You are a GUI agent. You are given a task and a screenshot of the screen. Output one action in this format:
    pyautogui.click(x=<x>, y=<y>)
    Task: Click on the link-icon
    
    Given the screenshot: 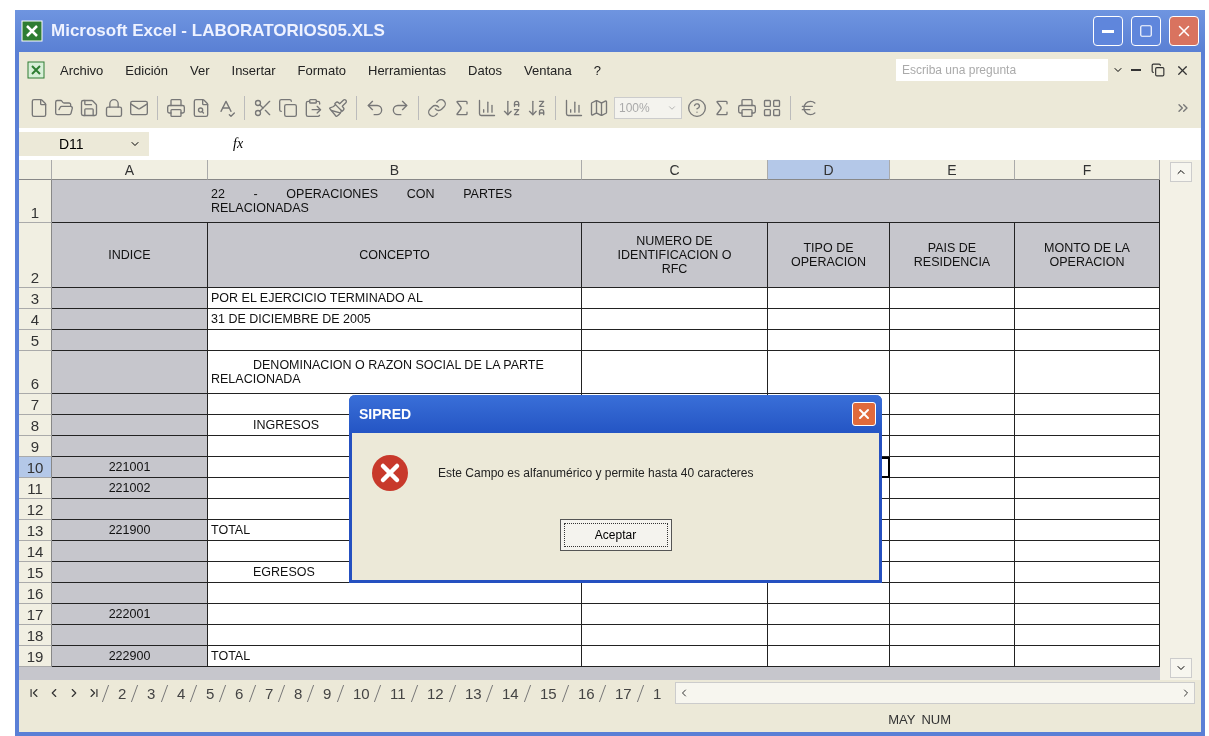 What is the action you would take?
    pyautogui.click(x=437, y=108)
    